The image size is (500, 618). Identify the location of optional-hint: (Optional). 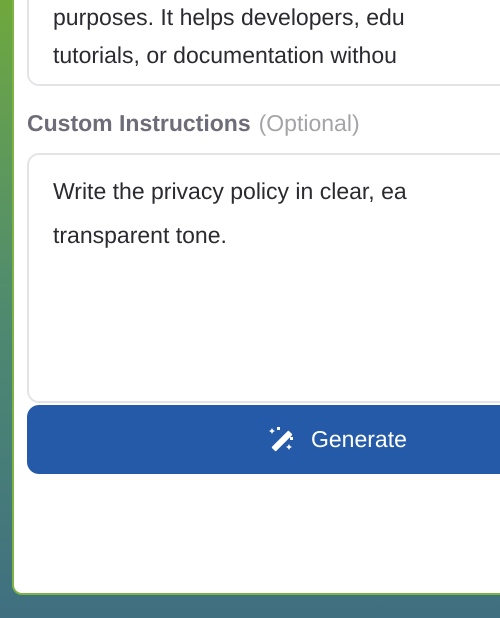
(309, 123).